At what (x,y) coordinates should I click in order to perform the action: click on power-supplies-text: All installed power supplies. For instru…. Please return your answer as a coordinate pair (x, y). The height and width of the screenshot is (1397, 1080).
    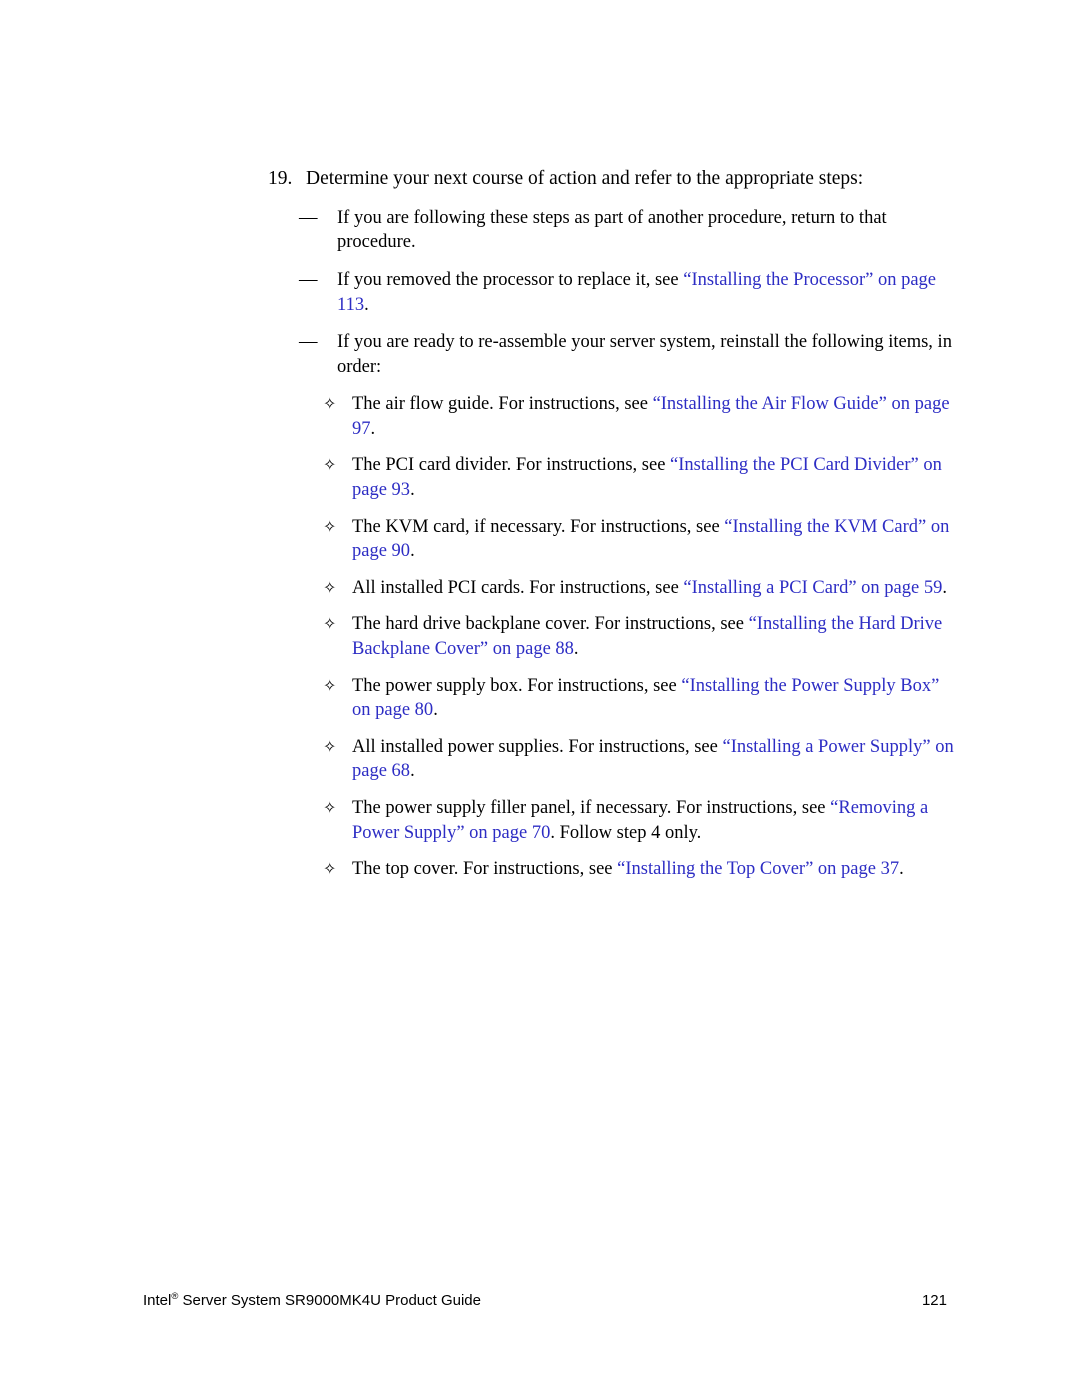
    Looking at the image, I should click on (537, 746).